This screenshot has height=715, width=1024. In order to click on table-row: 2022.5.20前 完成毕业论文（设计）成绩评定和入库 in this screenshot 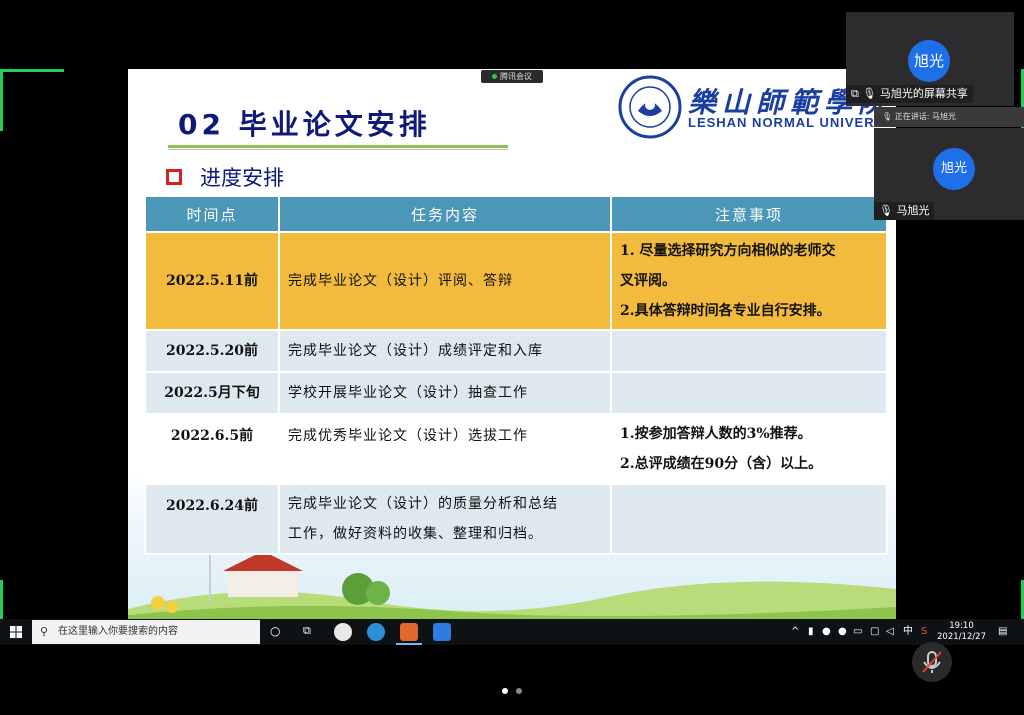, I will do `click(516, 351)`.